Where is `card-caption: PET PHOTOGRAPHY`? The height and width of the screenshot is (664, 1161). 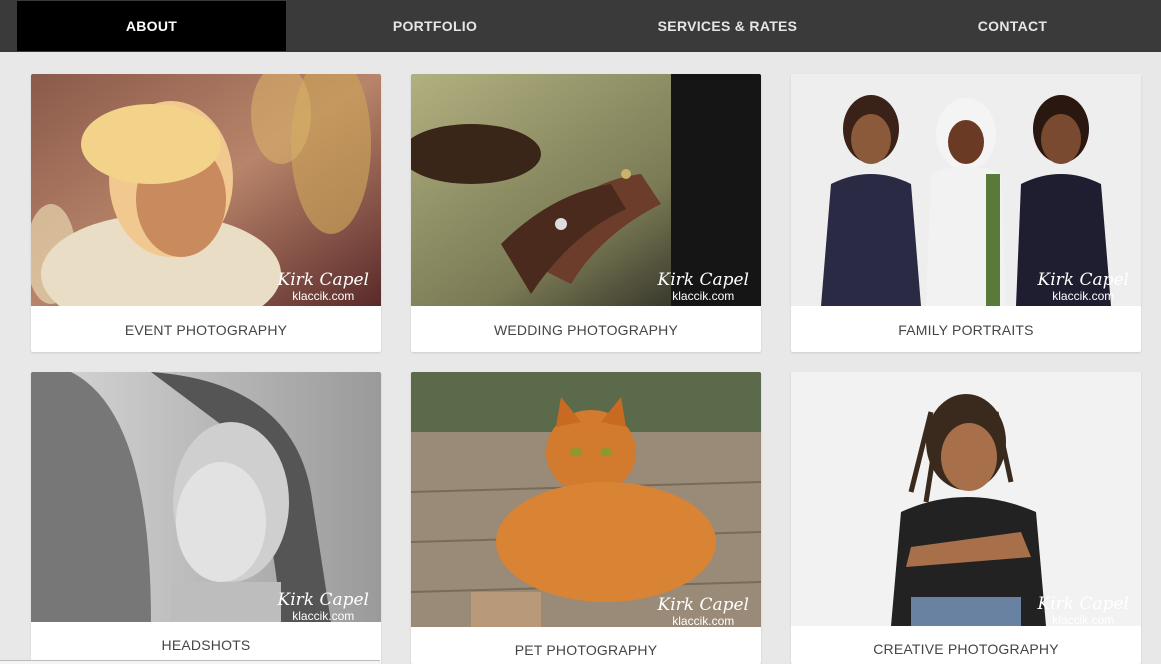 card-caption: PET PHOTOGRAPHY is located at coordinates (586, 650).